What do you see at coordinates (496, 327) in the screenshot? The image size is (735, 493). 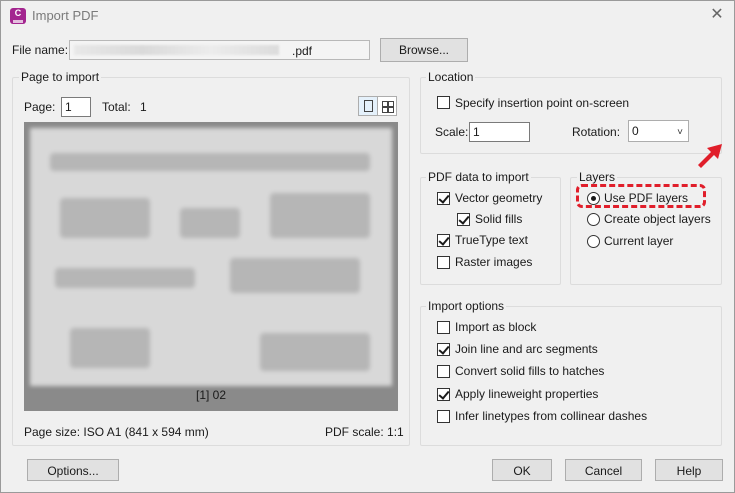 I see `import-as-block-label: Import as block` at bounding box center [496, 327].